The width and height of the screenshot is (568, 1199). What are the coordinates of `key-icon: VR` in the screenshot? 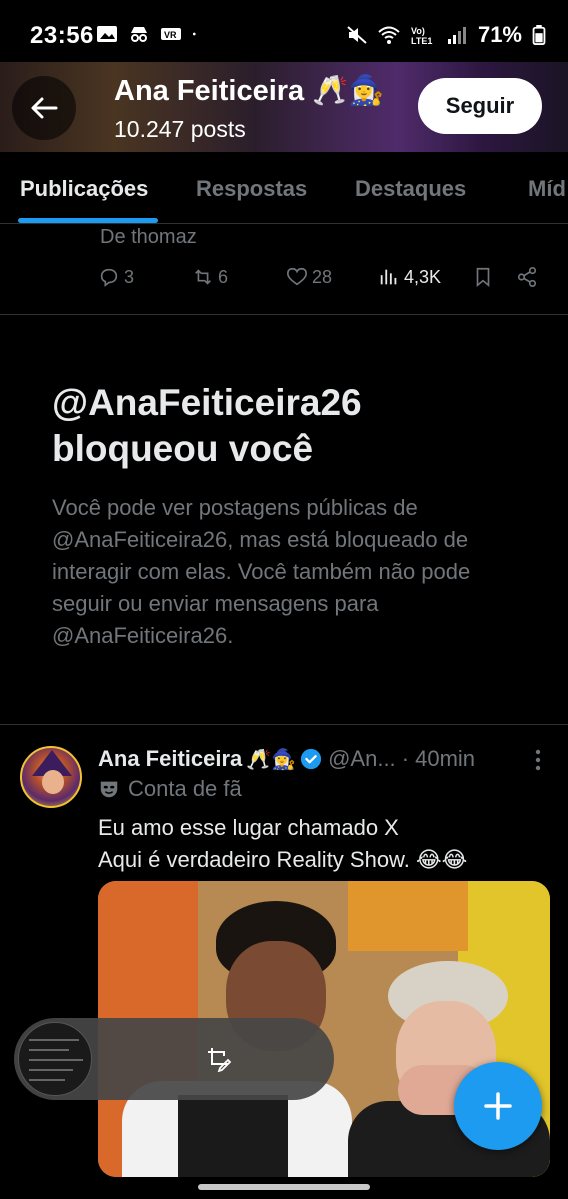 It's located at (171, 34).